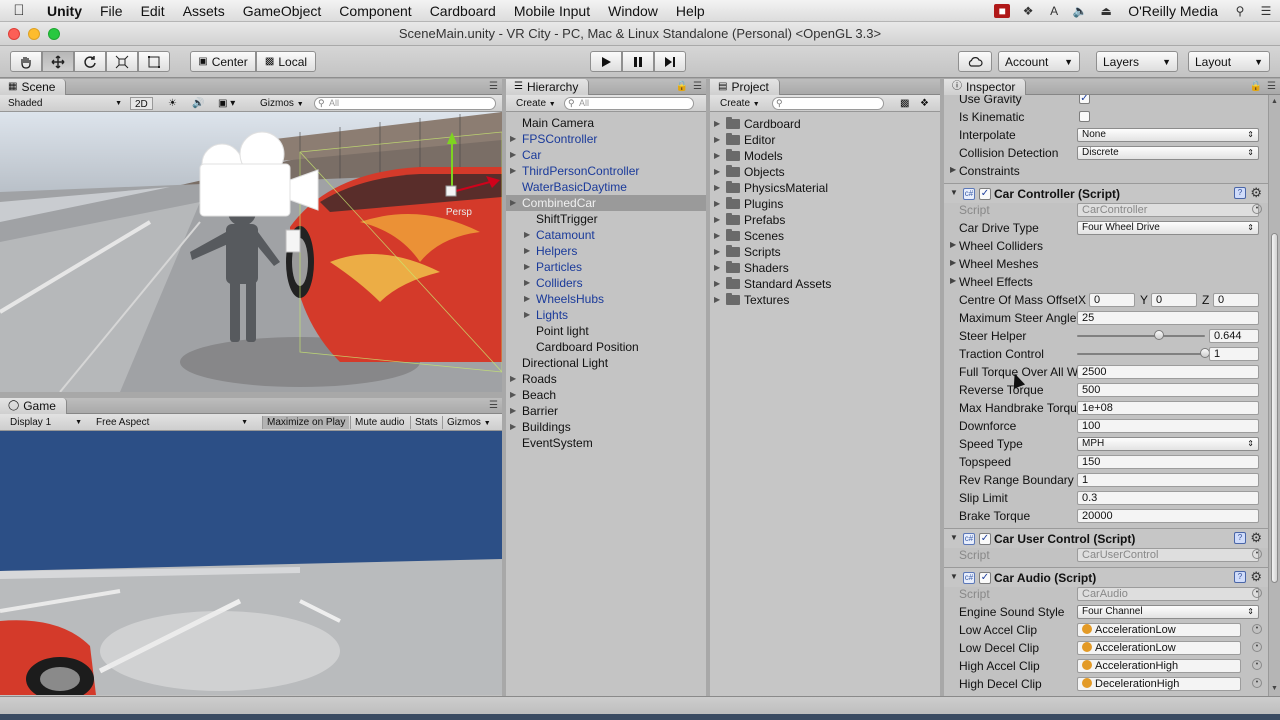 The width and height of the screenshot is (1280, 720). Describe the element at coordinates (606, 123) in the screenshot. I see `hierarchy-item: Main Camera` at that location.